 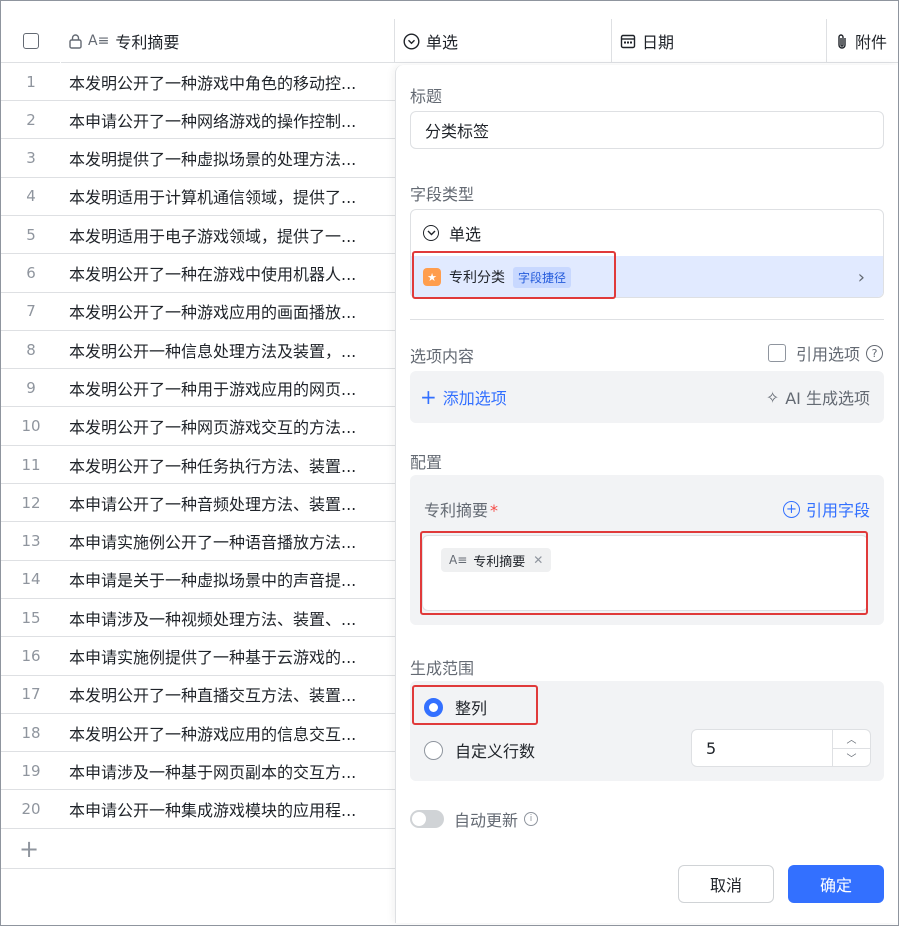 I want to click on divider, so click(x=647, y=319).